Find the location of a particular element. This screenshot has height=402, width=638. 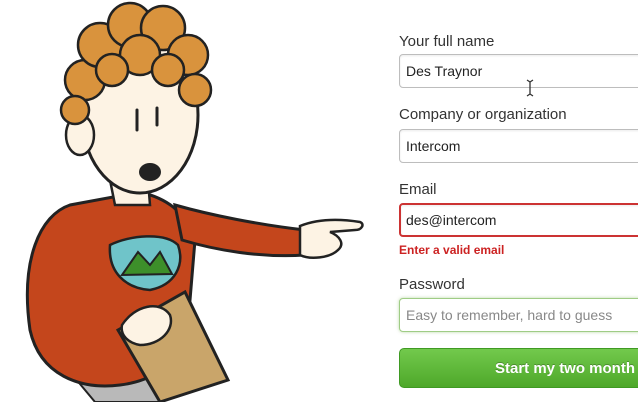

company-label: Company or organization is located at coordinates (483, 114).